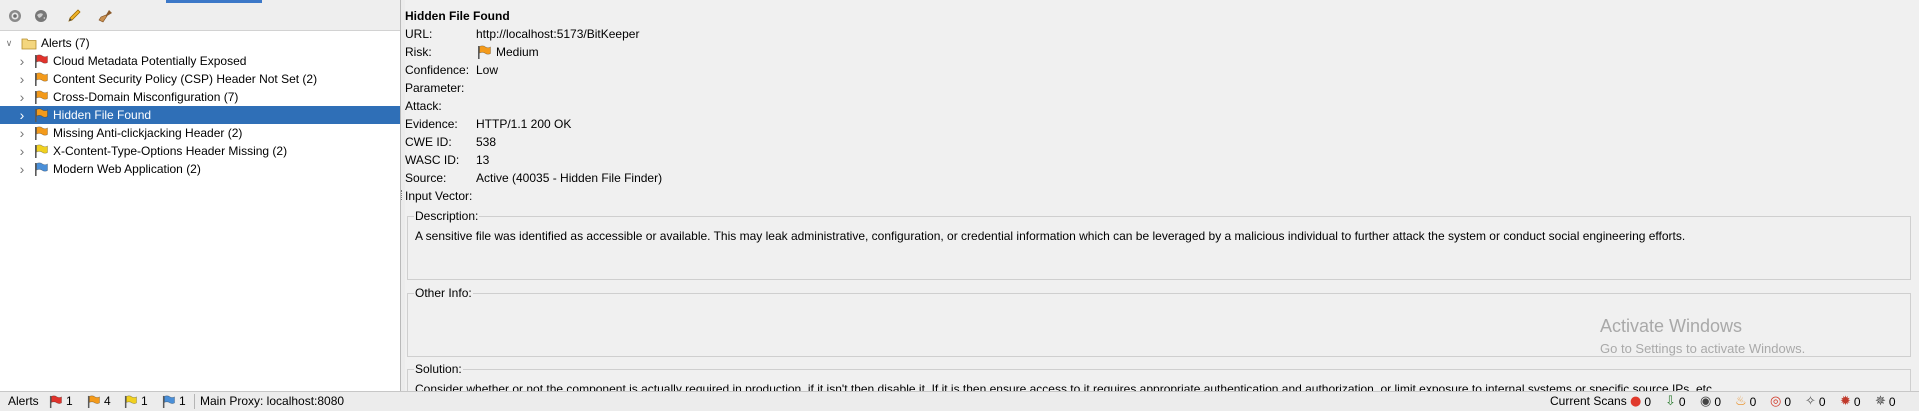 The height and width of the screenshot is (411, 1919). What do you see at coordinates (41, 16) in the screenshot?
I see `globe-icon` at bounding box center [41, 16].